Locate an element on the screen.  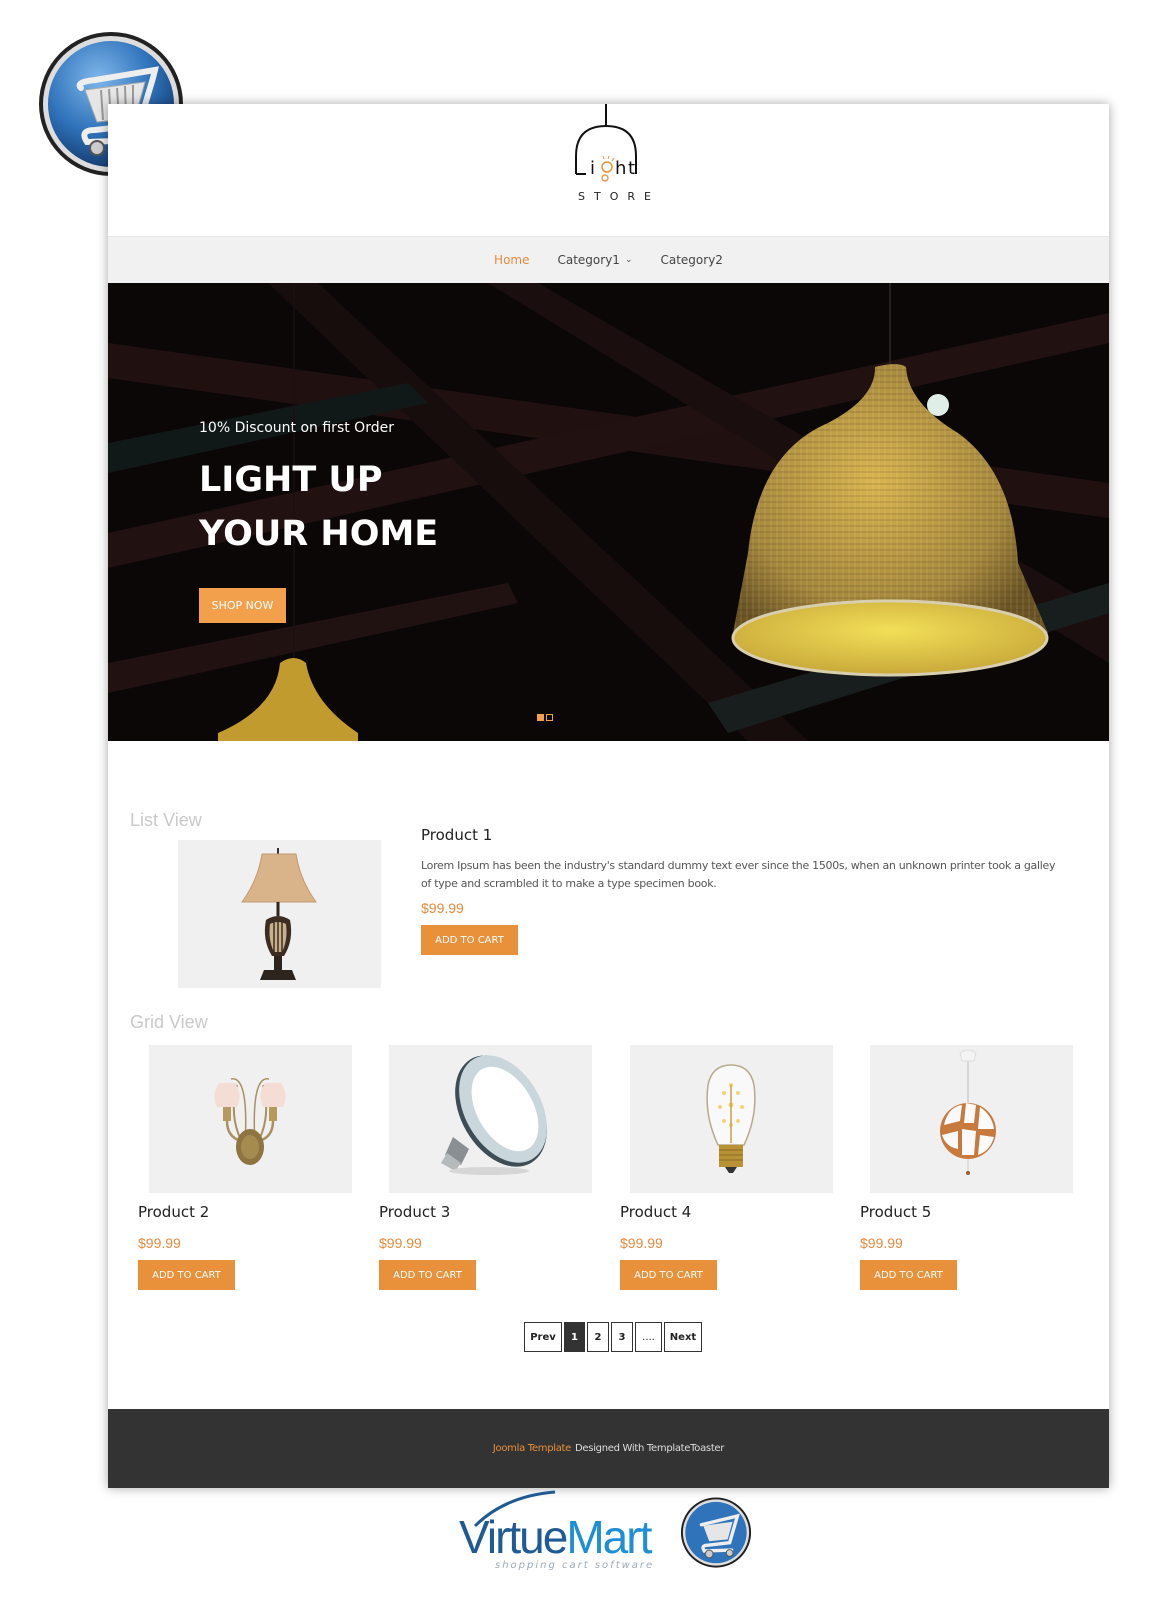
chevron-down-icon: ⌄ is located at coordinates (628, 260).